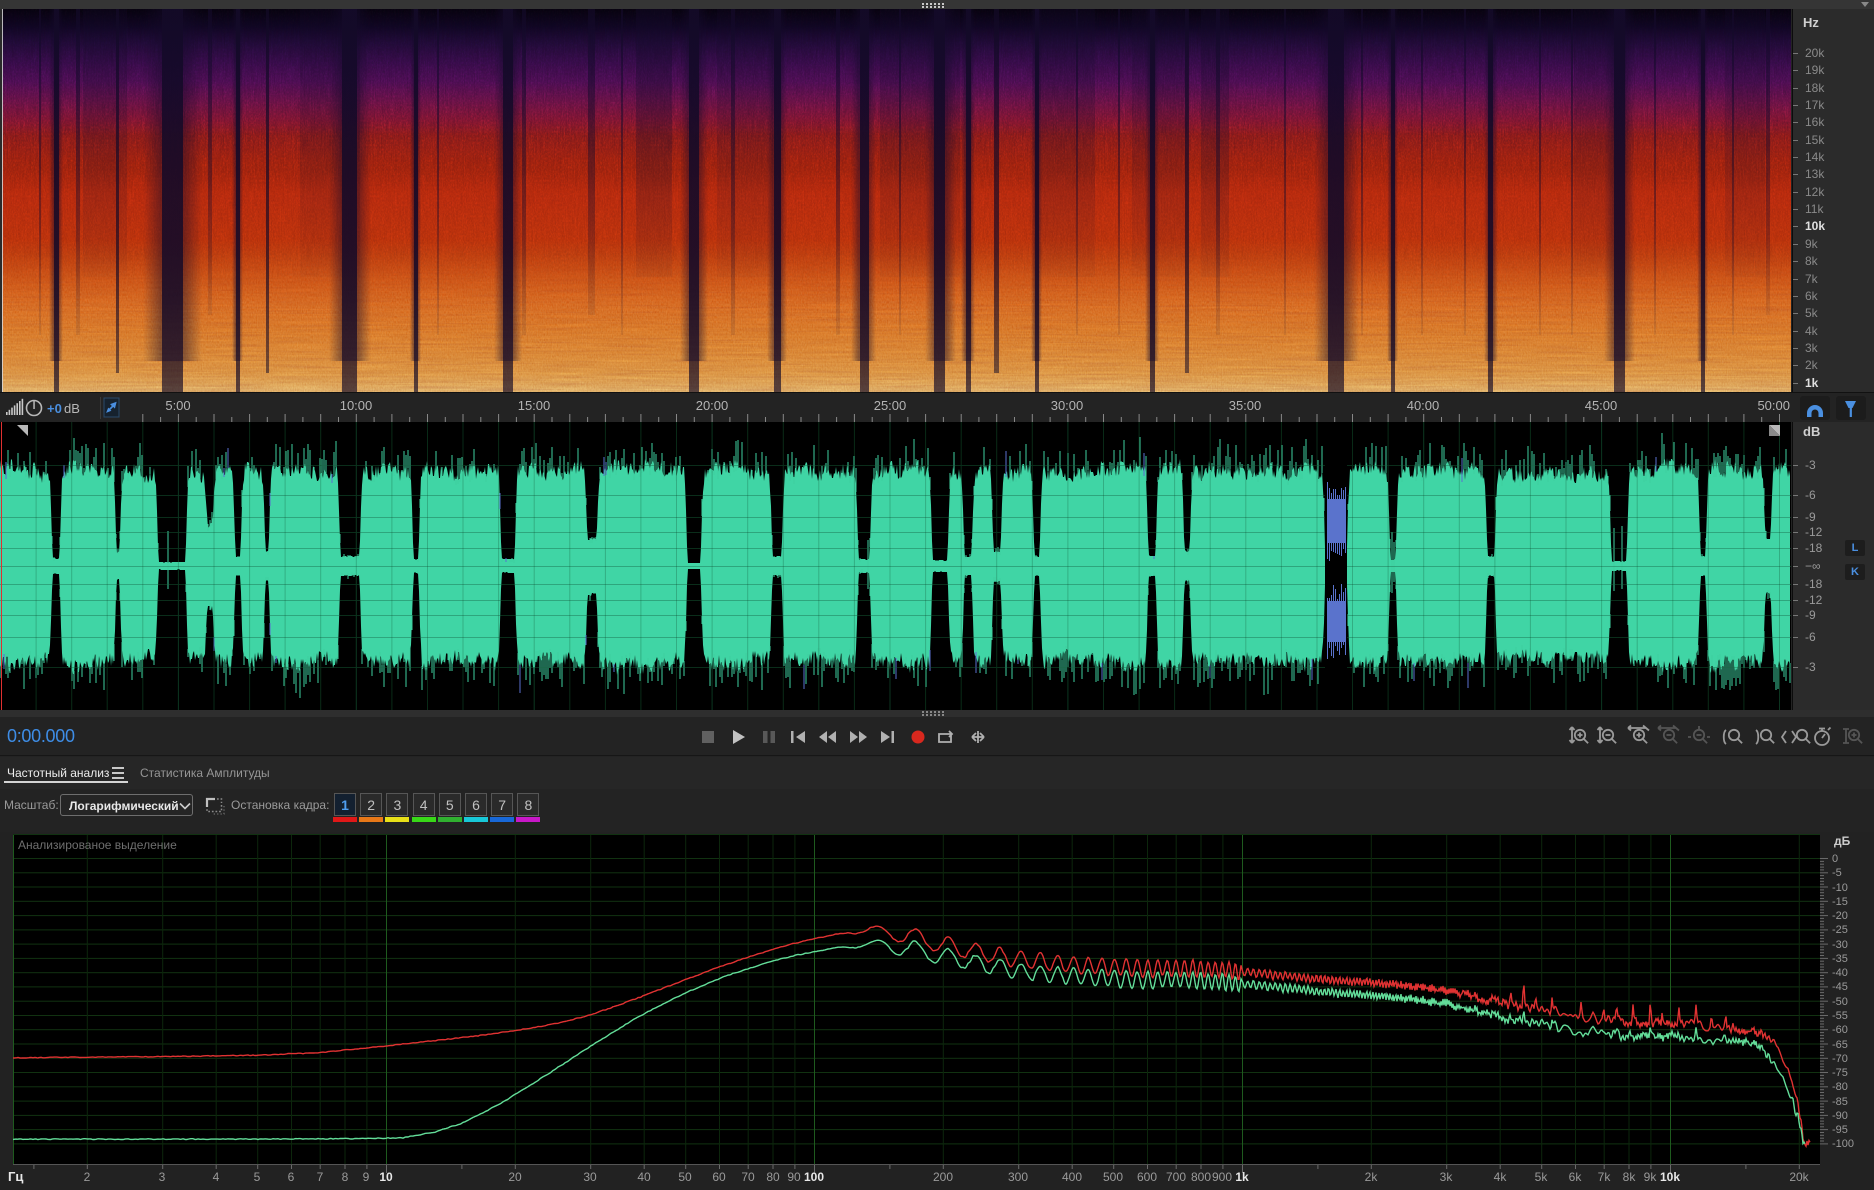  I want to click on svg-text: -40, so click(1840, 973).